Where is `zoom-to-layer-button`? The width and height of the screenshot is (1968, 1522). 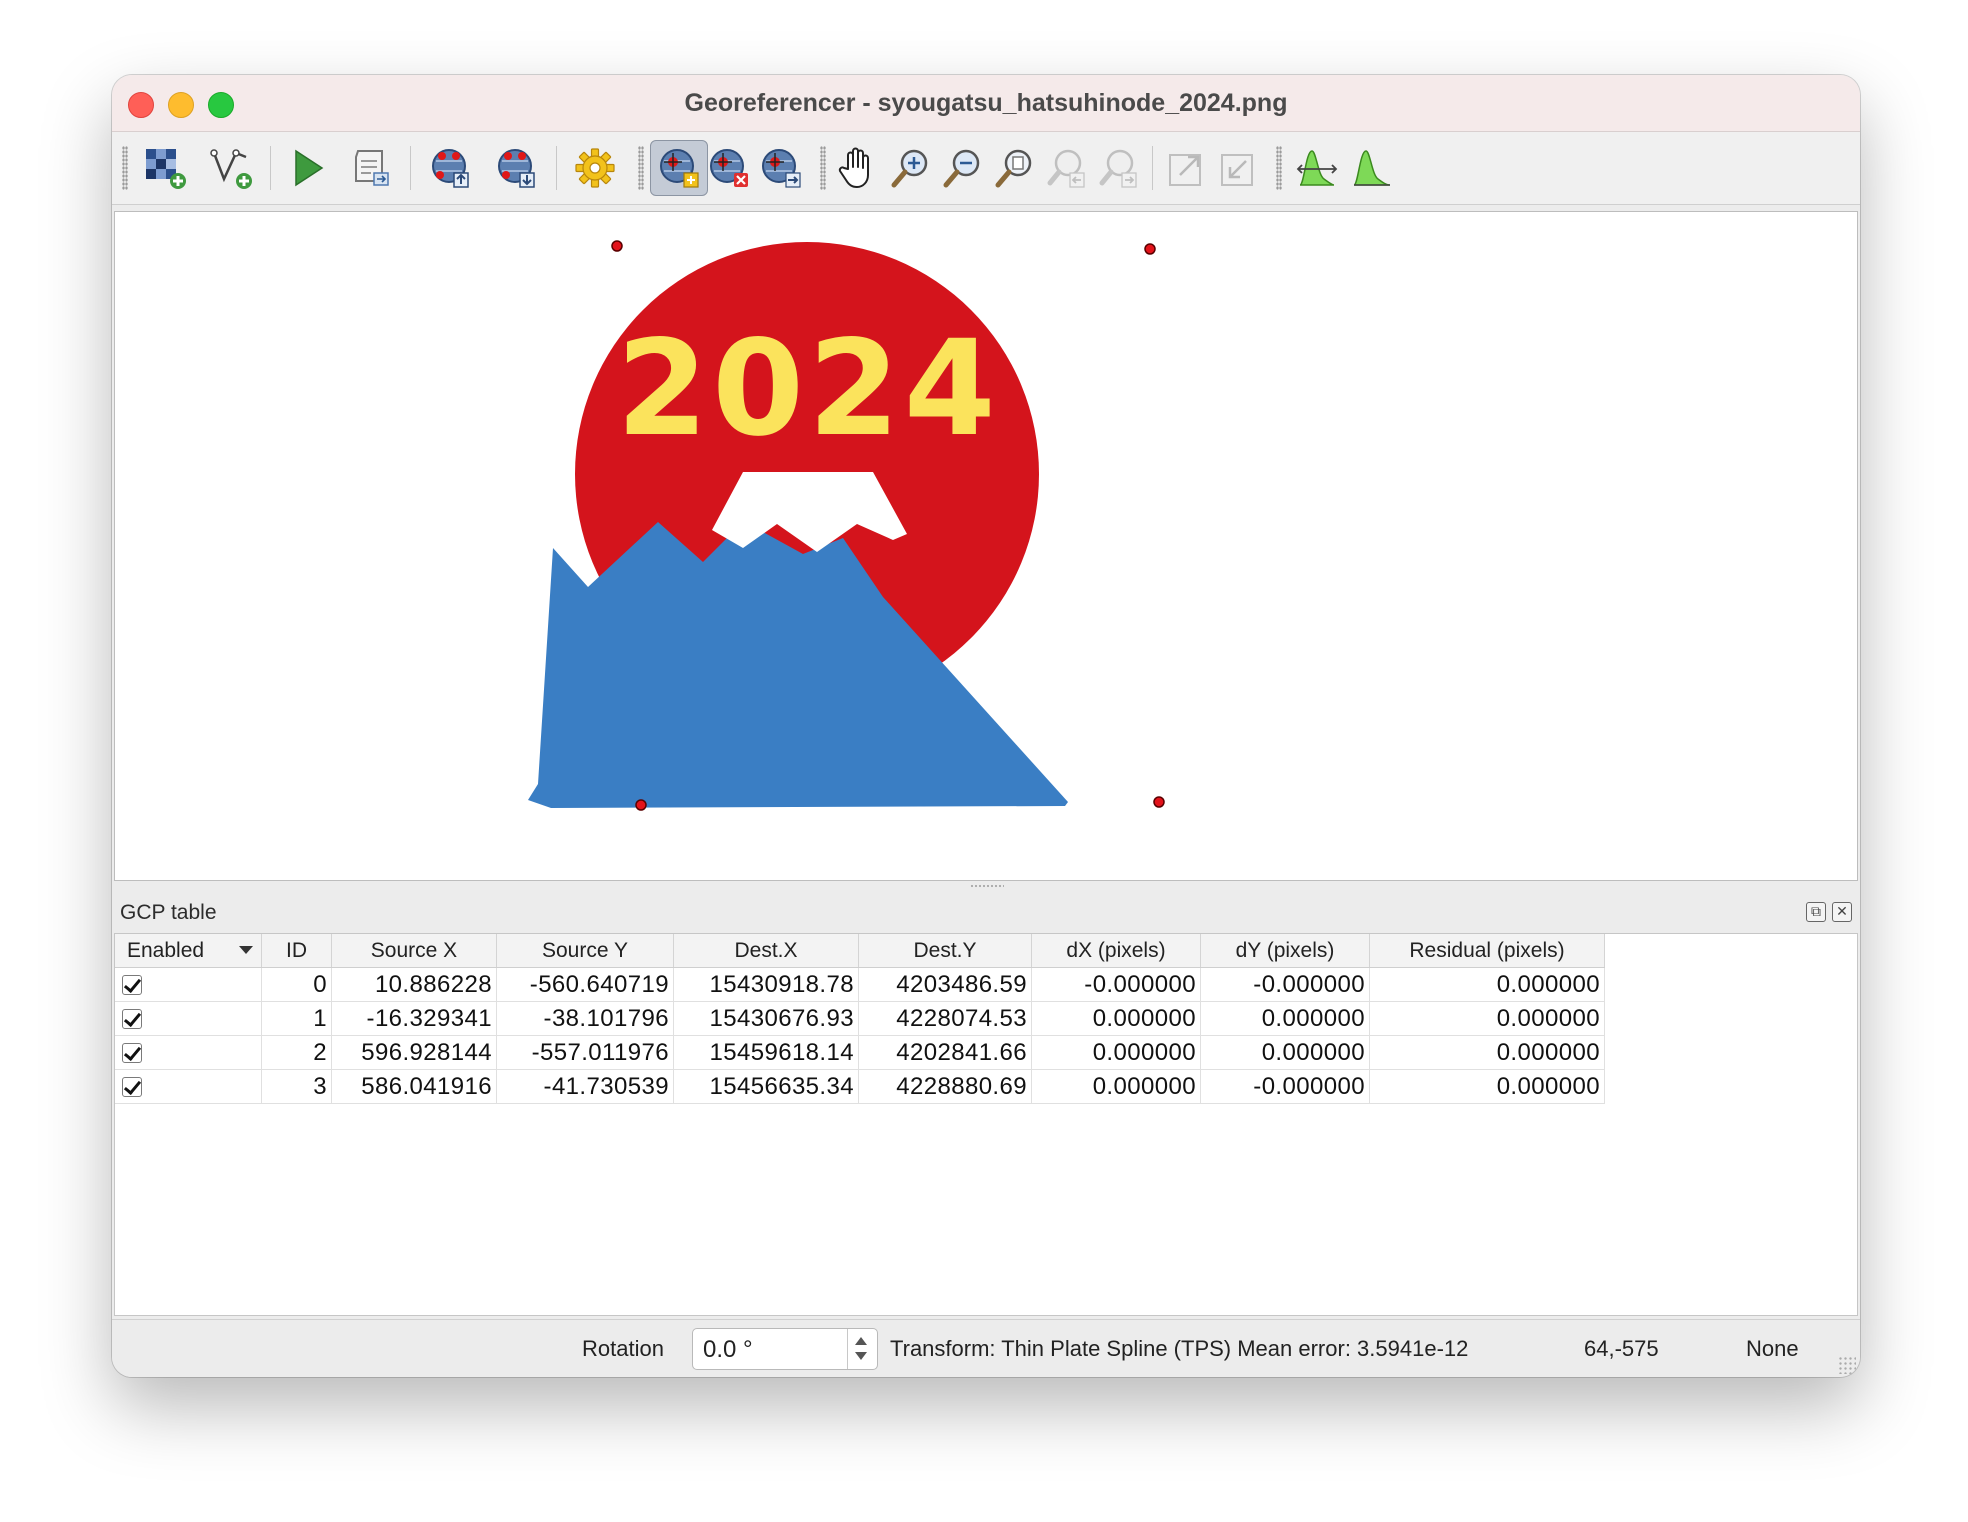 zoom-to-layer-button is located at coordinates (1015, 168).